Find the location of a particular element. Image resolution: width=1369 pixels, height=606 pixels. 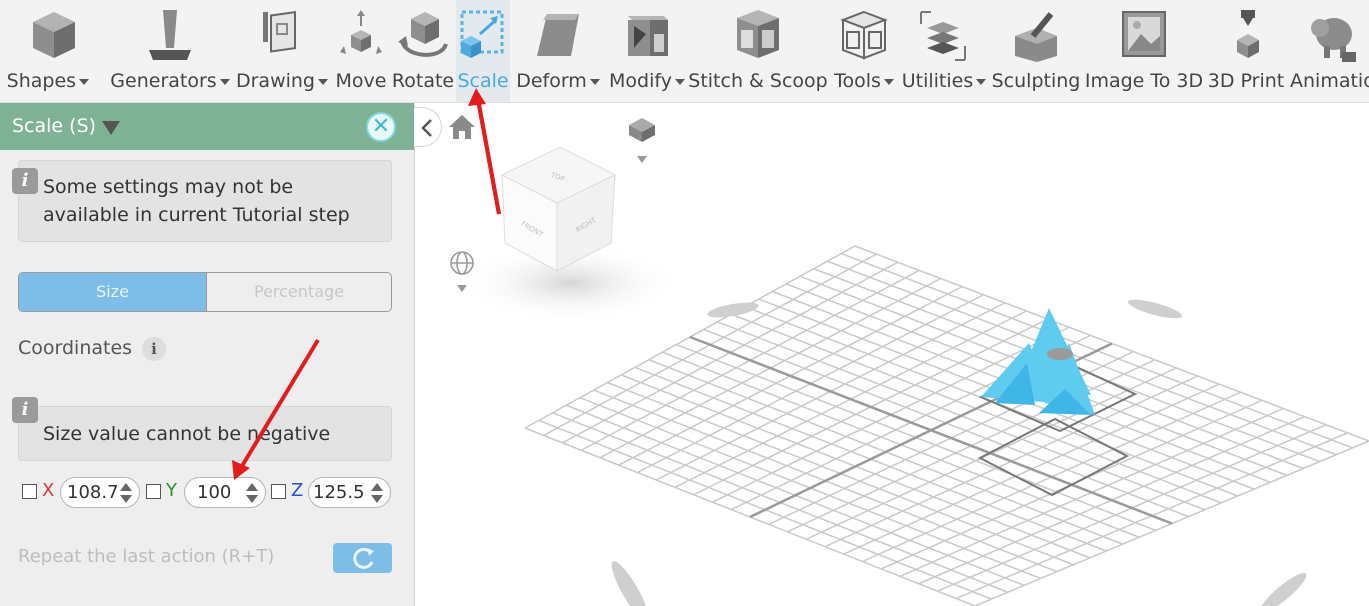

size-x-value: 108.7 is located at coordinates (93, 492).